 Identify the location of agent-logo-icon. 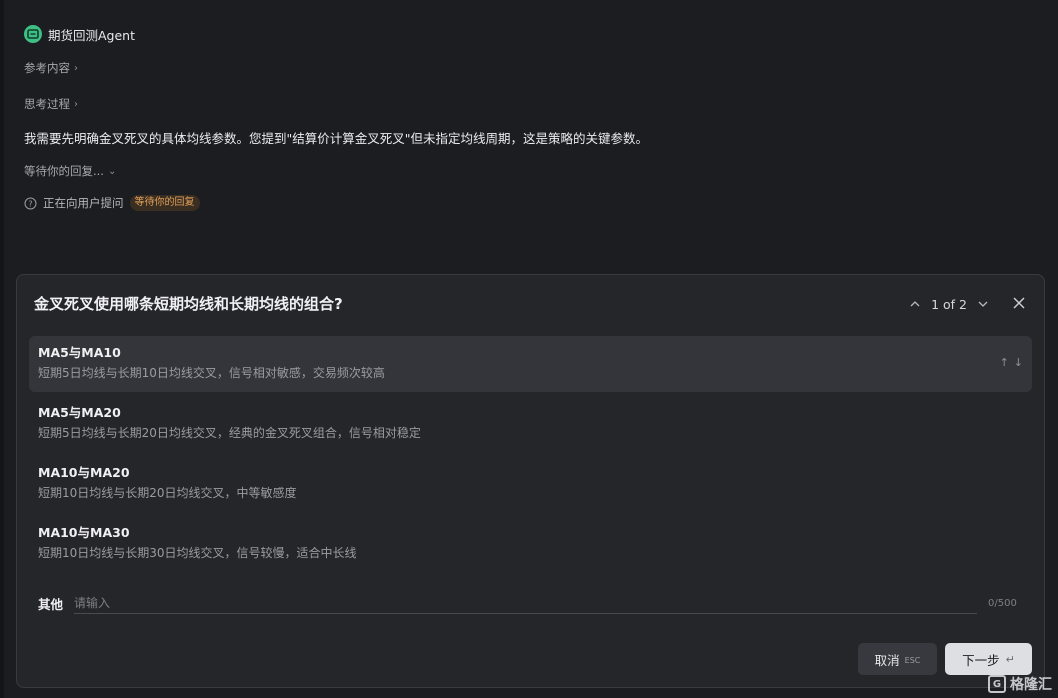
(33, 34).